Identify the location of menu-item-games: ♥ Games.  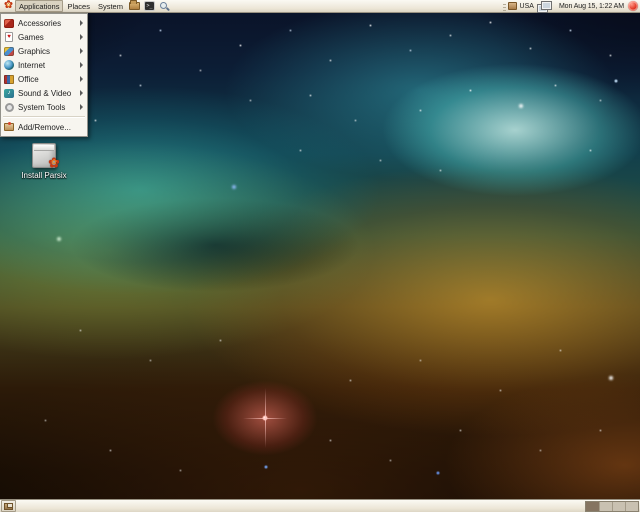
(44, 37).